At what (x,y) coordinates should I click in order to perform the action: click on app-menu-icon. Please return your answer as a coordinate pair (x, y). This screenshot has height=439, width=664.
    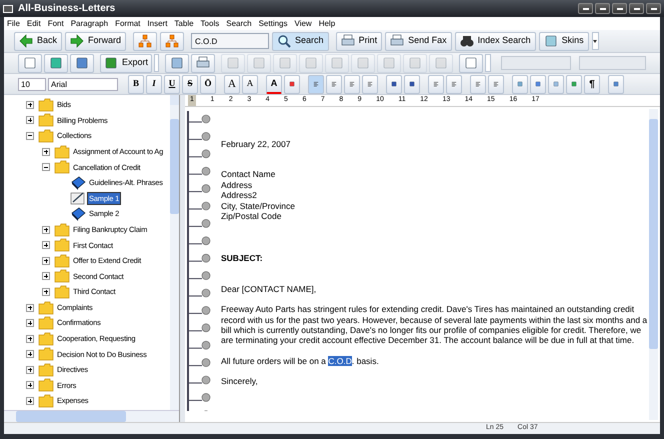
    Looking at the image, I should click on (8, 8).